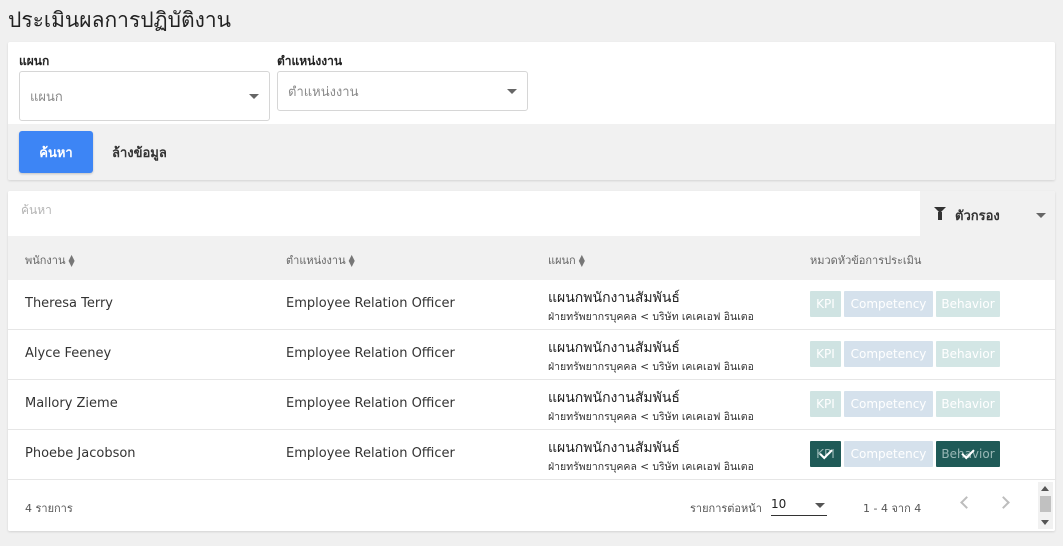 This screenshot has width=1063, height=546. I want to click on chevron-left-icon, so click(966, 502).